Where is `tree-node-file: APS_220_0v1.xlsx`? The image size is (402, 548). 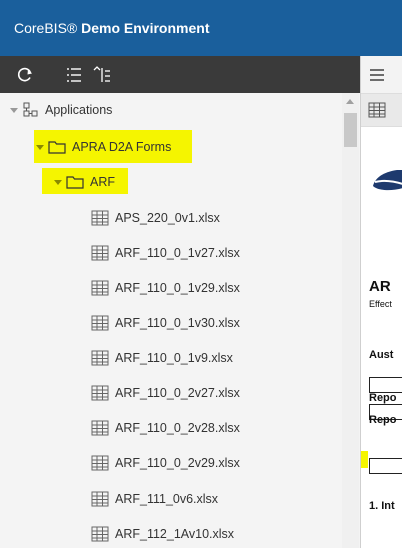 tree-node-file: APS_220_0v1.xlsx is located at coordinates (155, 218).